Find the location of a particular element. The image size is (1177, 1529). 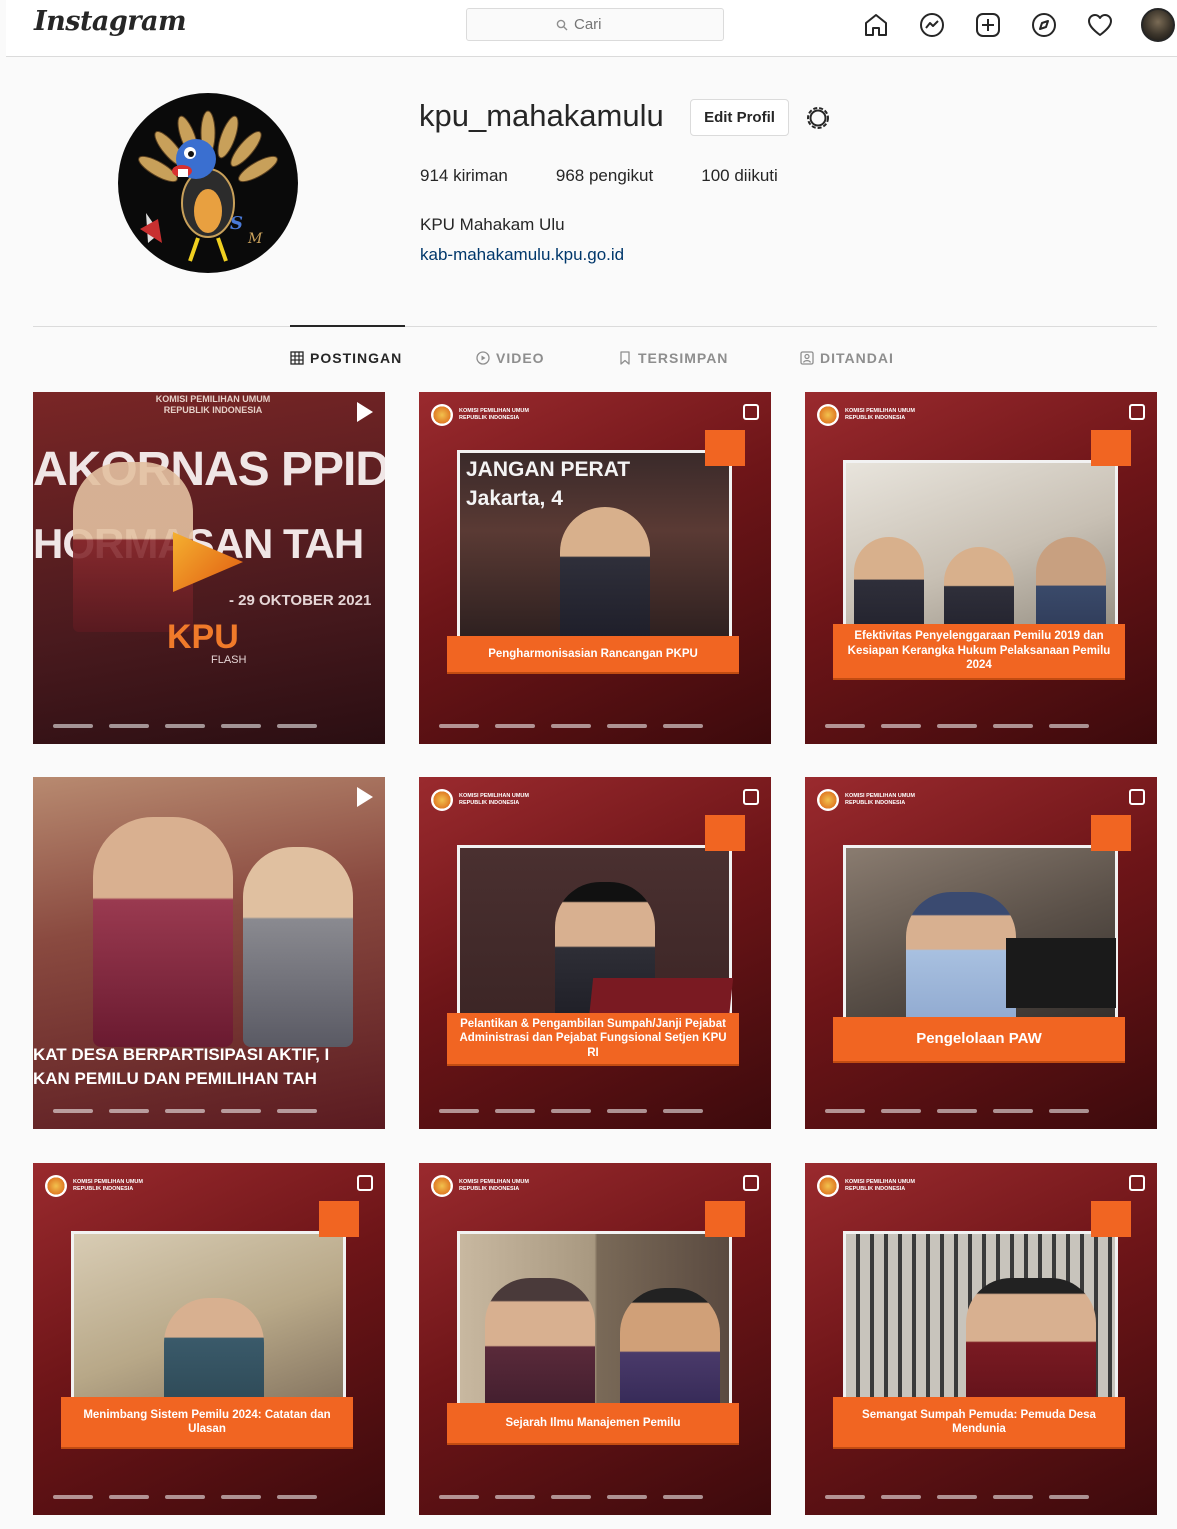

tab-tagged: DITANDAI is located at coordinates (847, 358).